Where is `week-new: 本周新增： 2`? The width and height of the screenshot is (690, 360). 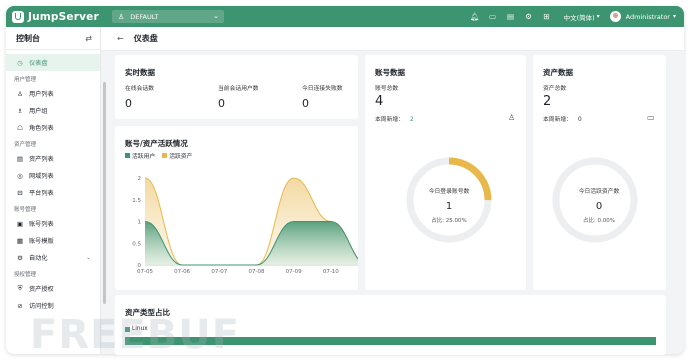 week-new: 本周新增： 2 is located at coordinates (394, 118).